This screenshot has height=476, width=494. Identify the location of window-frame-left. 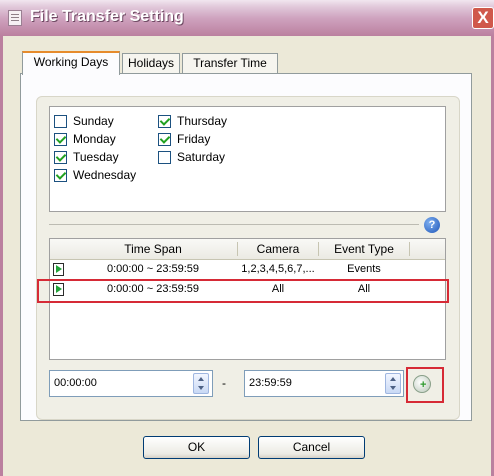
(1, 256).